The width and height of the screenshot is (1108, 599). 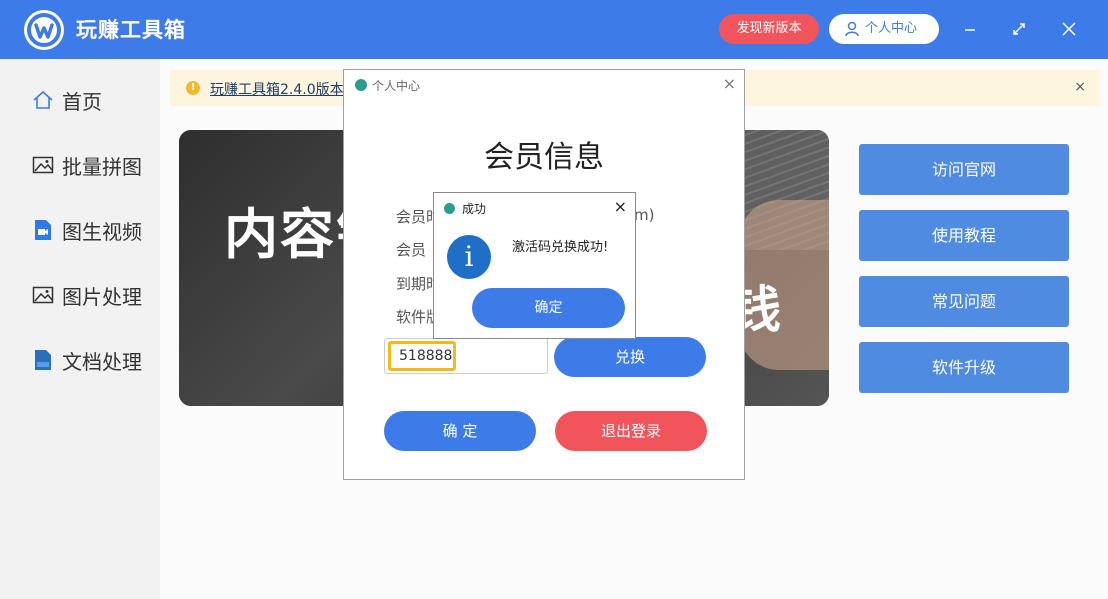 What do you see at coordinates (280, 89) in the screenshot?
I see `notice-link: 玩赚工具箱2.4.0版本_` at bounding box center [280, 89].